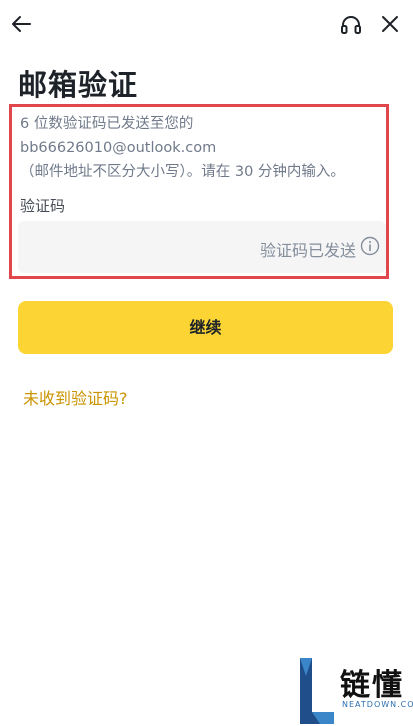 The image size is (413, 726). I want to click on info-line-2: （邮件地址不区分大小写）。请在 30 分钟内输入。, so click(182, 172).